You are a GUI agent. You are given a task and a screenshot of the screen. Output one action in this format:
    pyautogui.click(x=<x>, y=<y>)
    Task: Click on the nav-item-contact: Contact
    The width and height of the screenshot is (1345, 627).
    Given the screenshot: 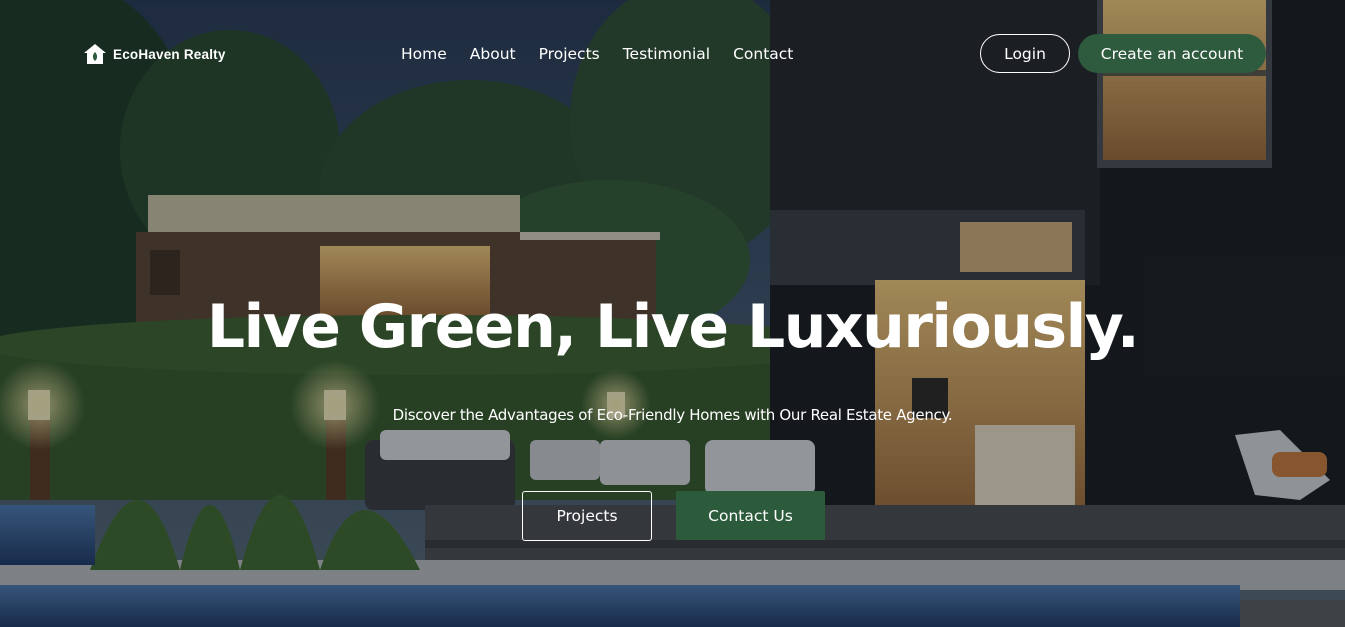 What is the action you would take?
    pyautogui.click(x=763, y=54)
    